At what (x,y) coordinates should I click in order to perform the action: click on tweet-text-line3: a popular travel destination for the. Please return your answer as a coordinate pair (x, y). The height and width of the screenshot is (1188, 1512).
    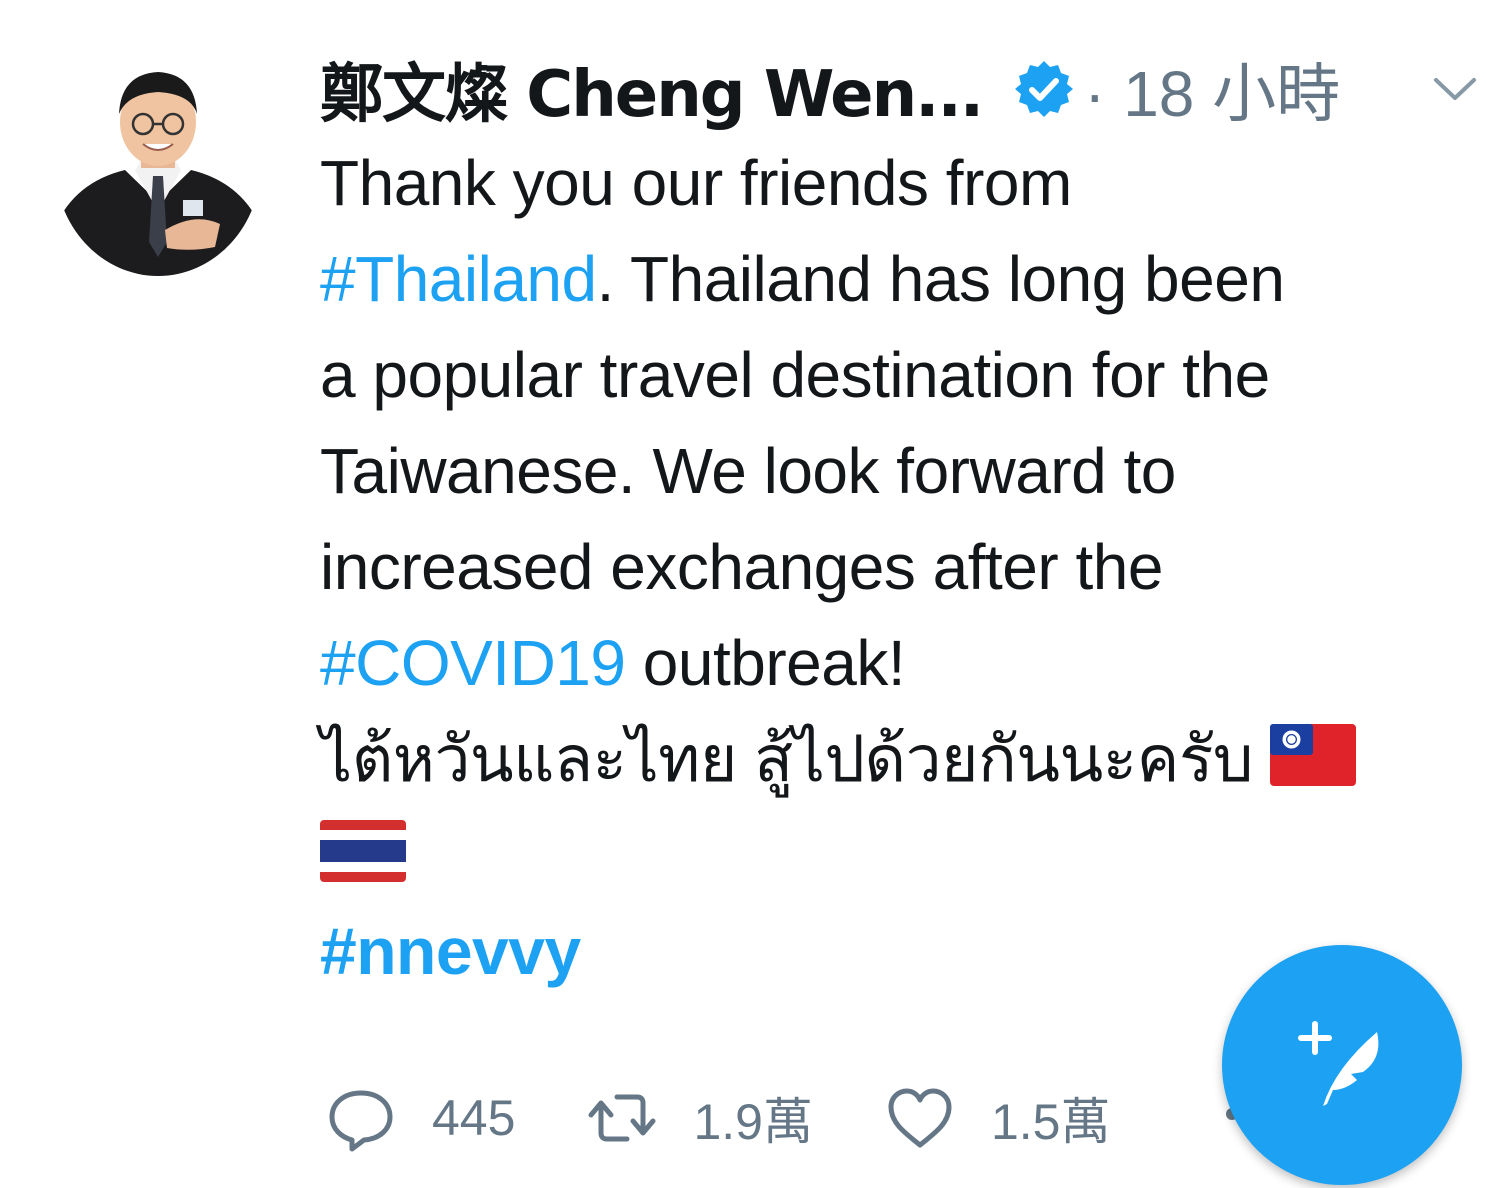
    Looking at the image, I should click on (795, 375).